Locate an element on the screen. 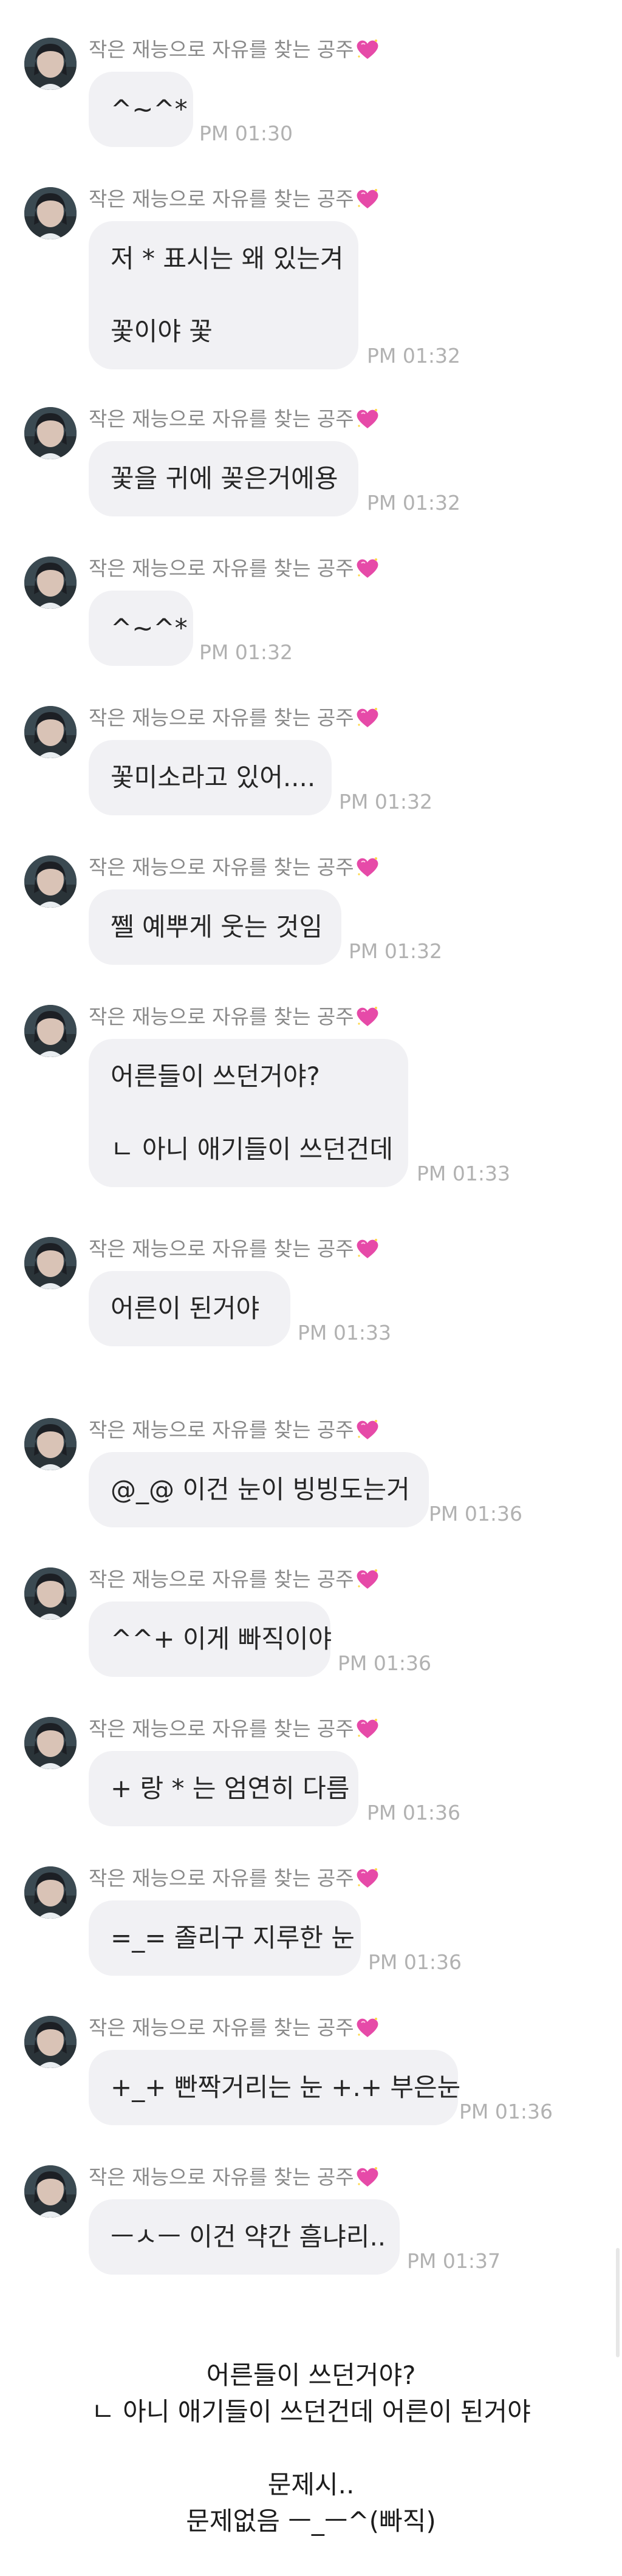 The width and height of the screenshot is (622, 2576). message-text: 꽃을 귀에 꽂은거에용 is located at coordinates (224, 478).